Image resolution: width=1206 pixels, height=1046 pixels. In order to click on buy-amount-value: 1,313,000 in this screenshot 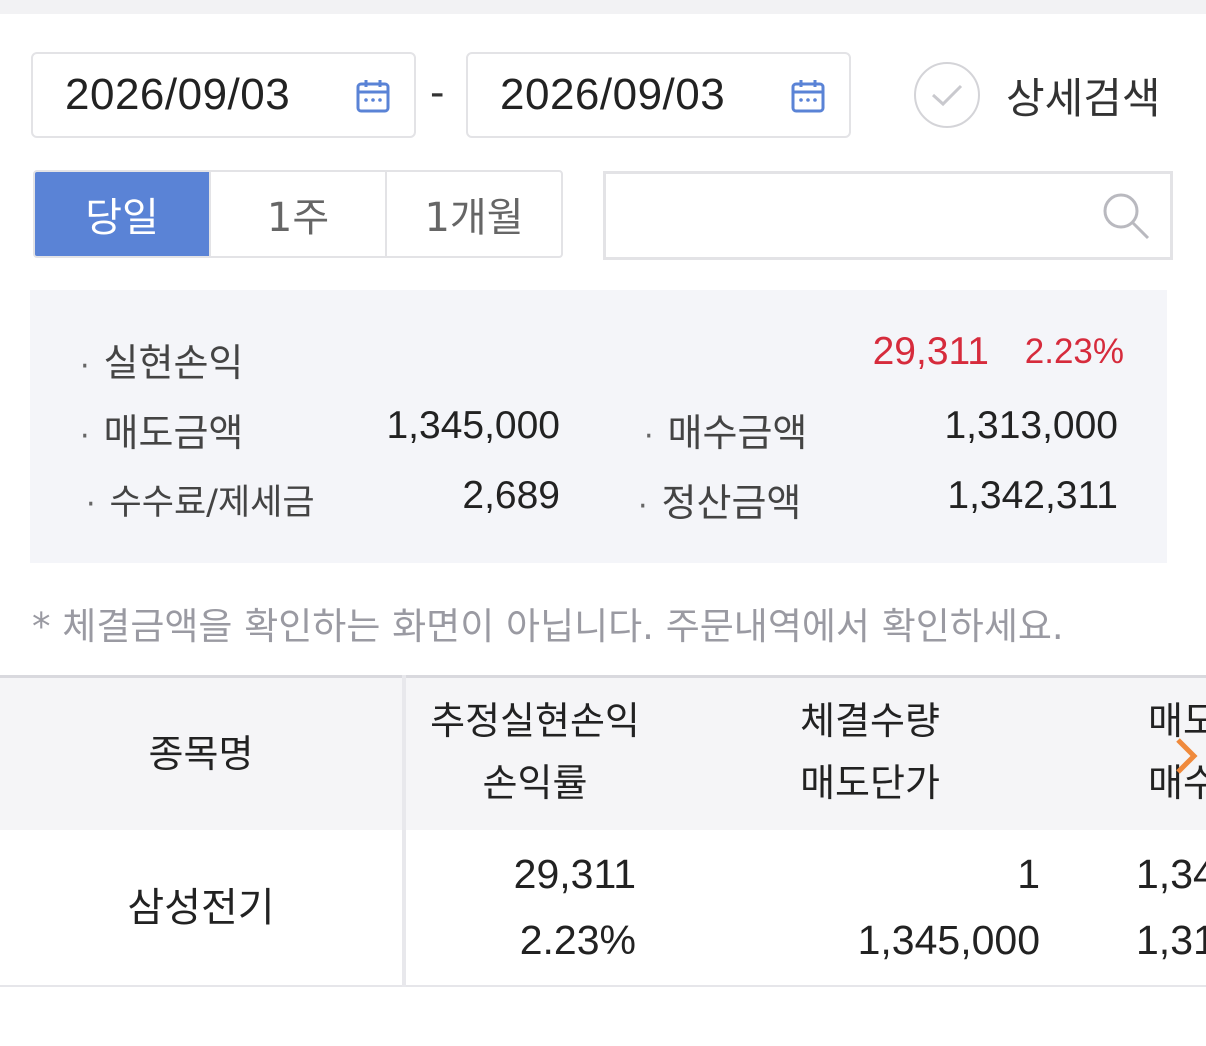, I will do `click(1031, 425)`.